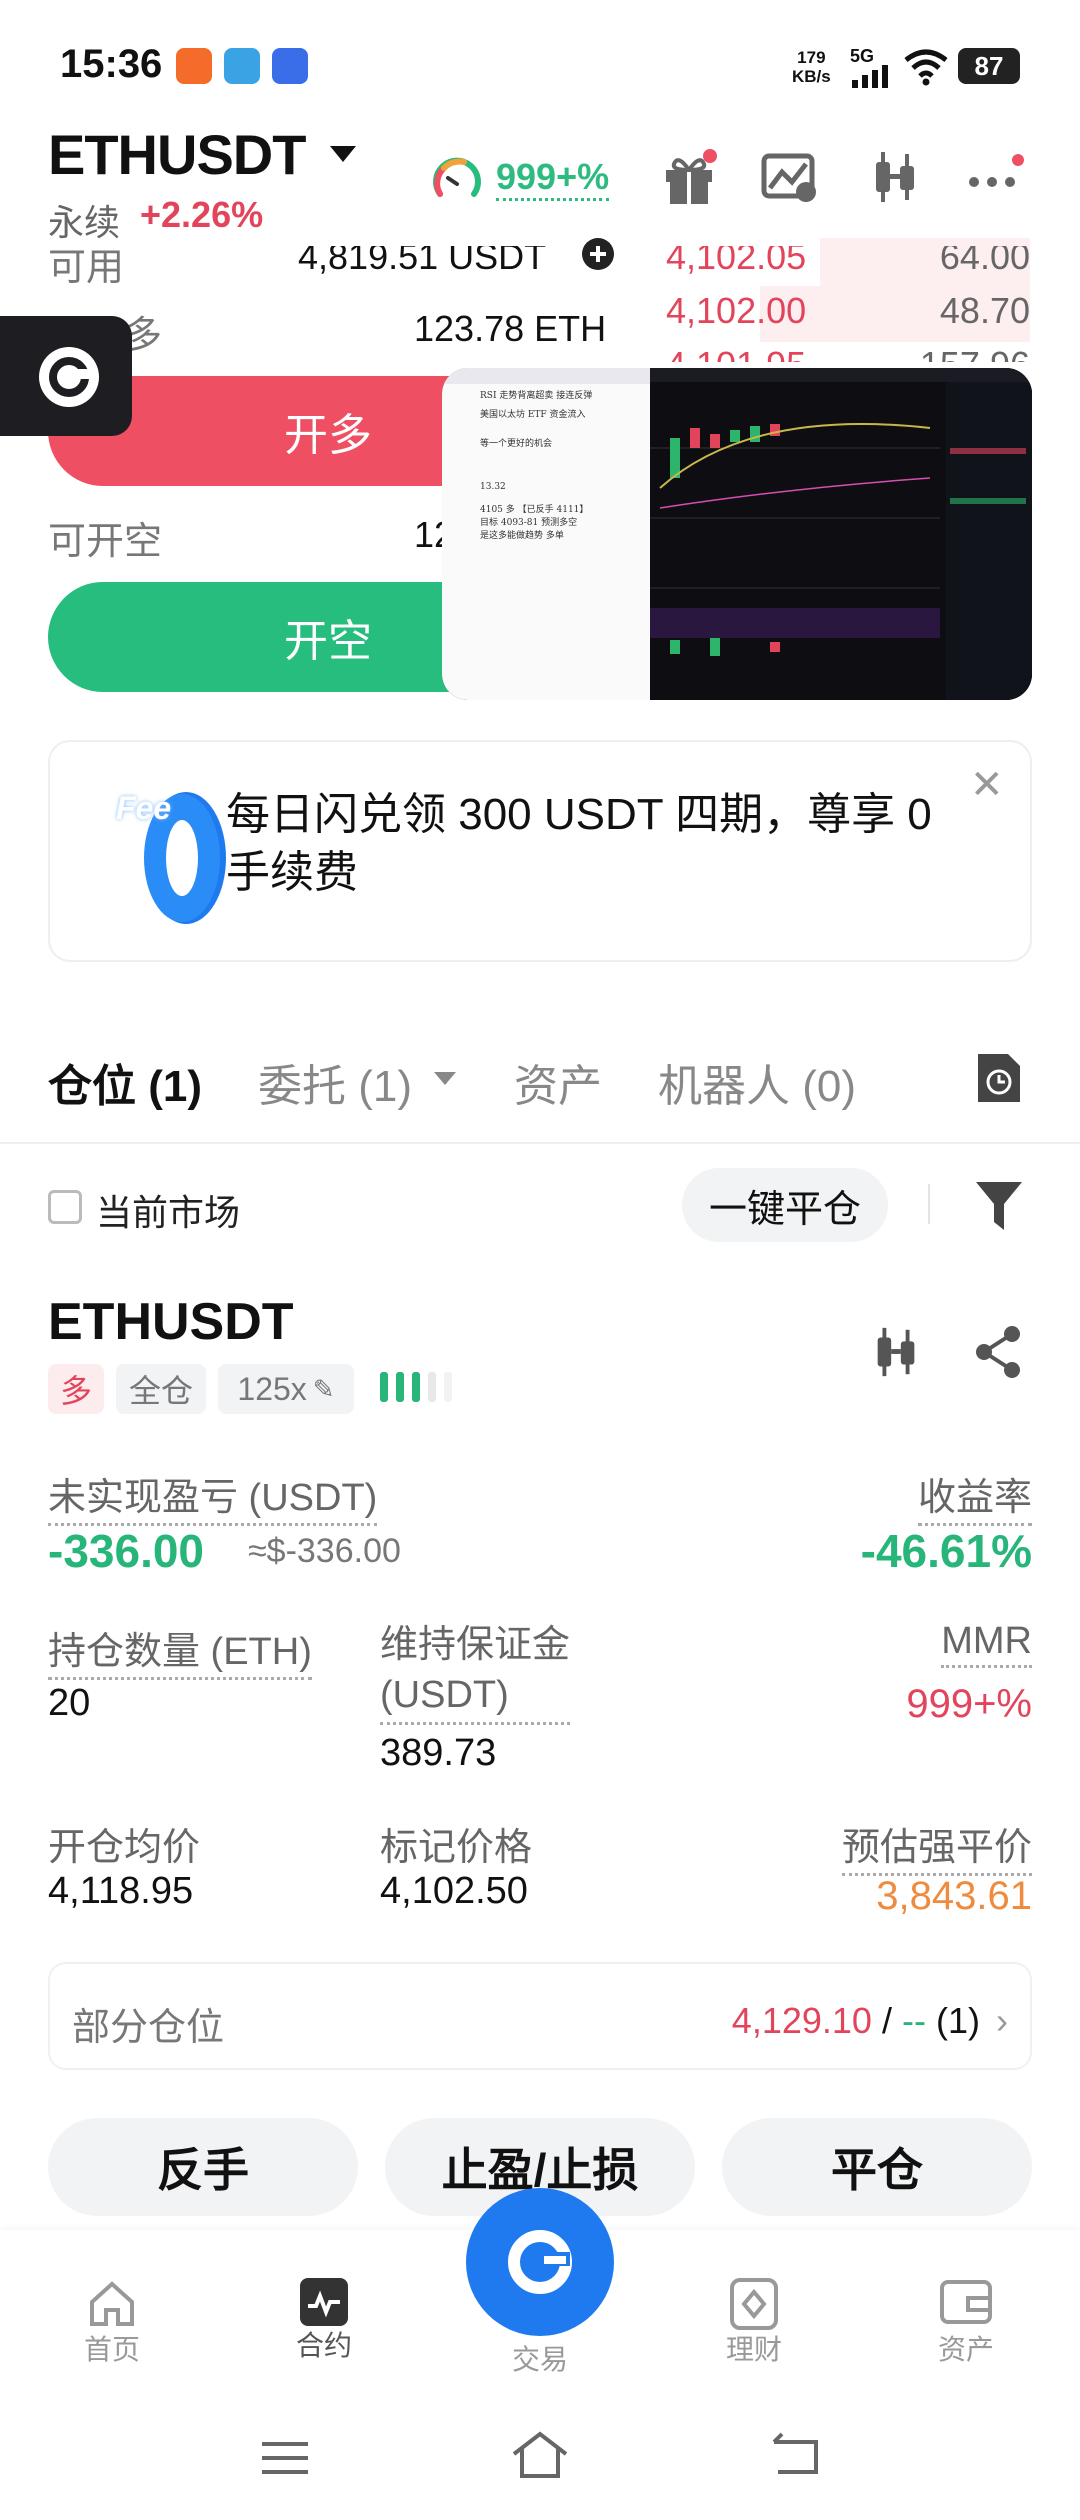  Describe the element at coordinates (969, 1704) in the screenshot. I see `mmr-value: 999+%` at that location.